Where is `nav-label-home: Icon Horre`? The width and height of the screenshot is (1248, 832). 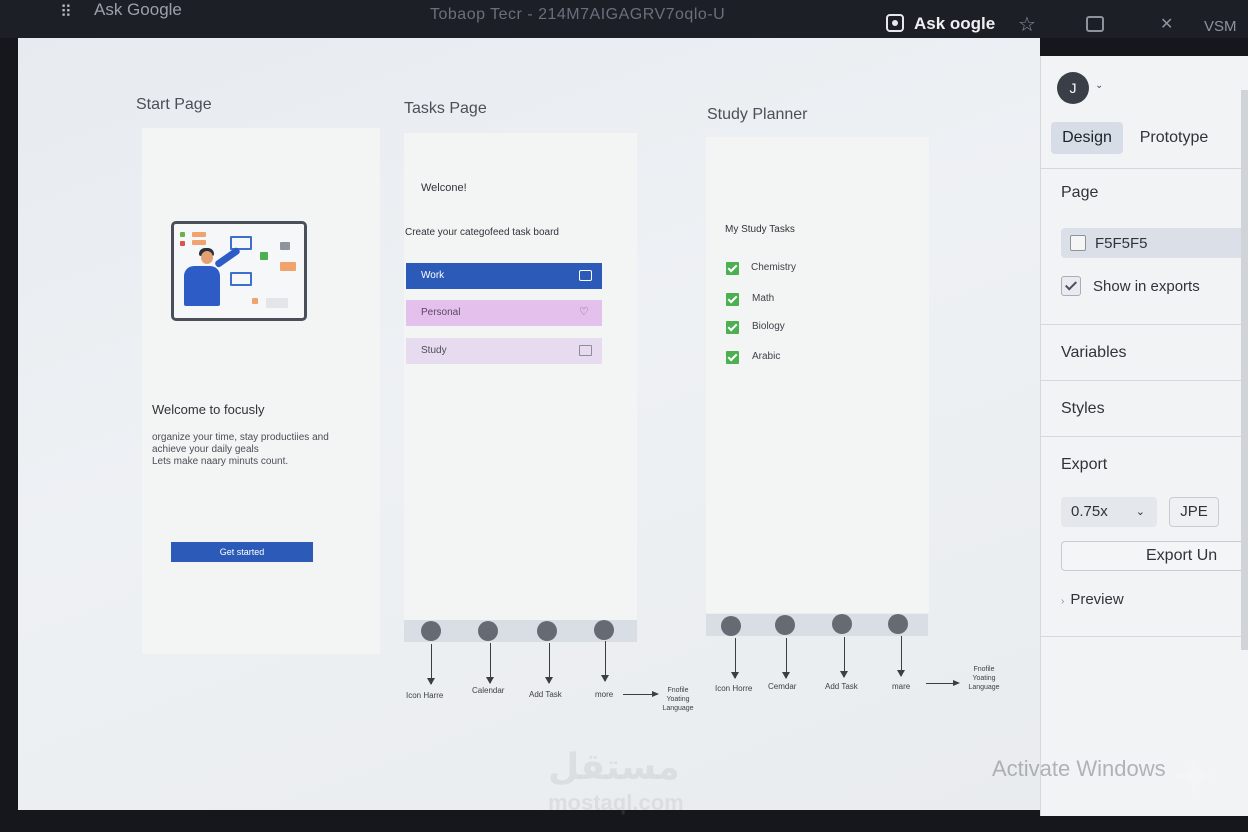
nav-label-home: Icon Horre is located at coordinates (734, 688).